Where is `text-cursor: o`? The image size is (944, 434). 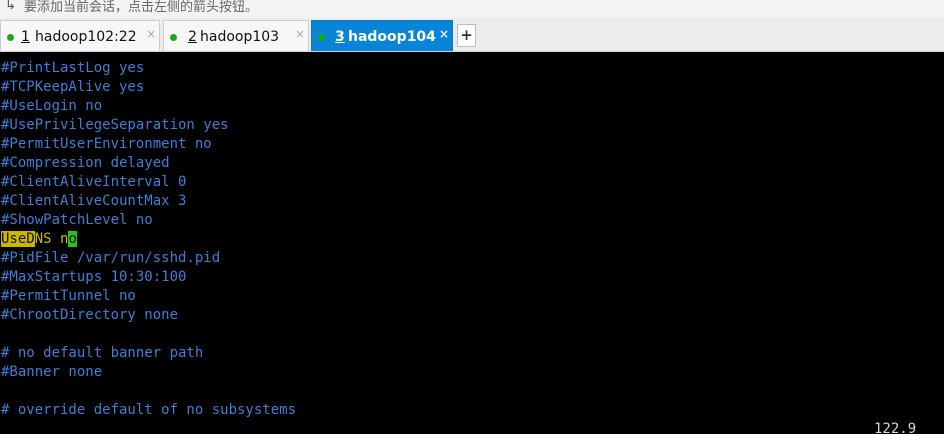
text-cursor: o is located at coordinates (72, 239).